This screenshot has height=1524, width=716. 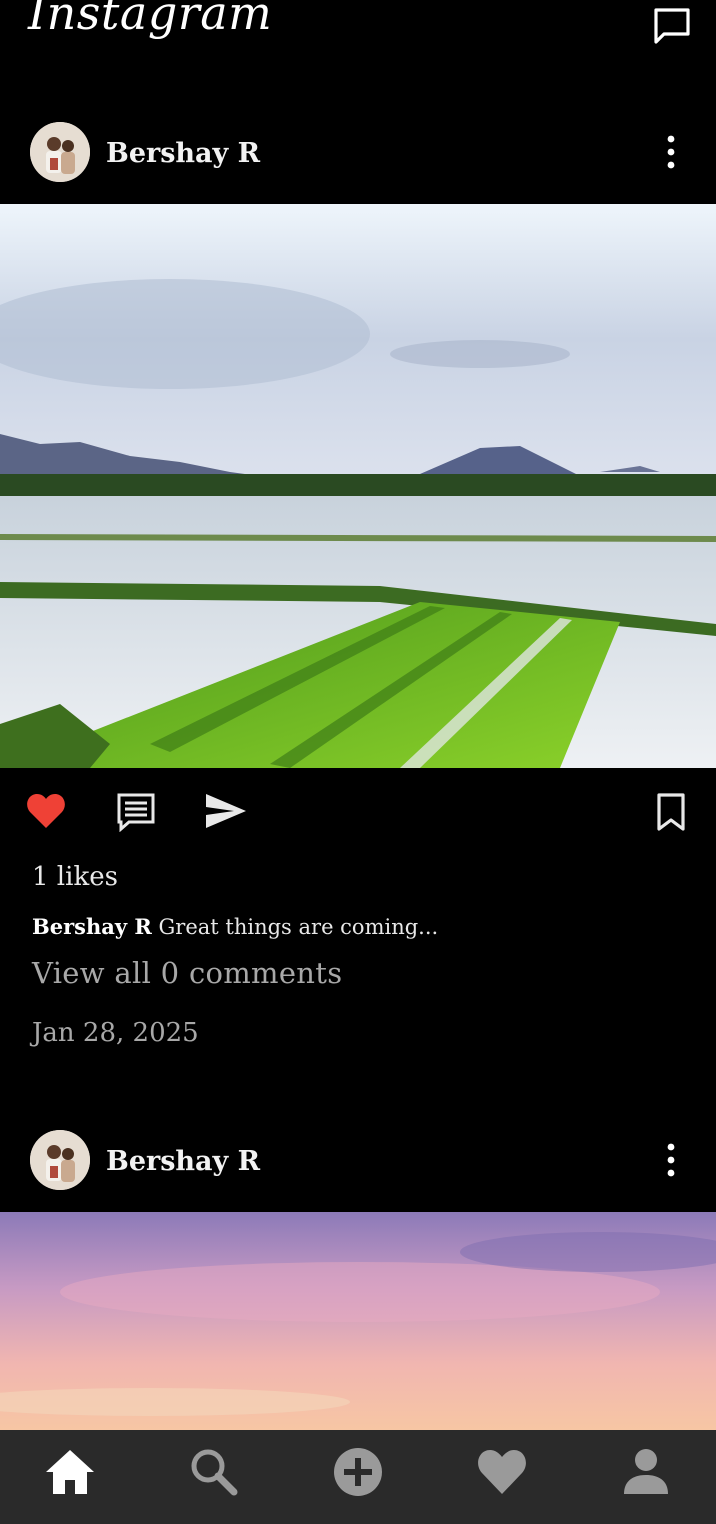 What do you see at coordinates (502, 1472) in the screenshot?
I see `heart-icon` at bounding box center [502, 1472].